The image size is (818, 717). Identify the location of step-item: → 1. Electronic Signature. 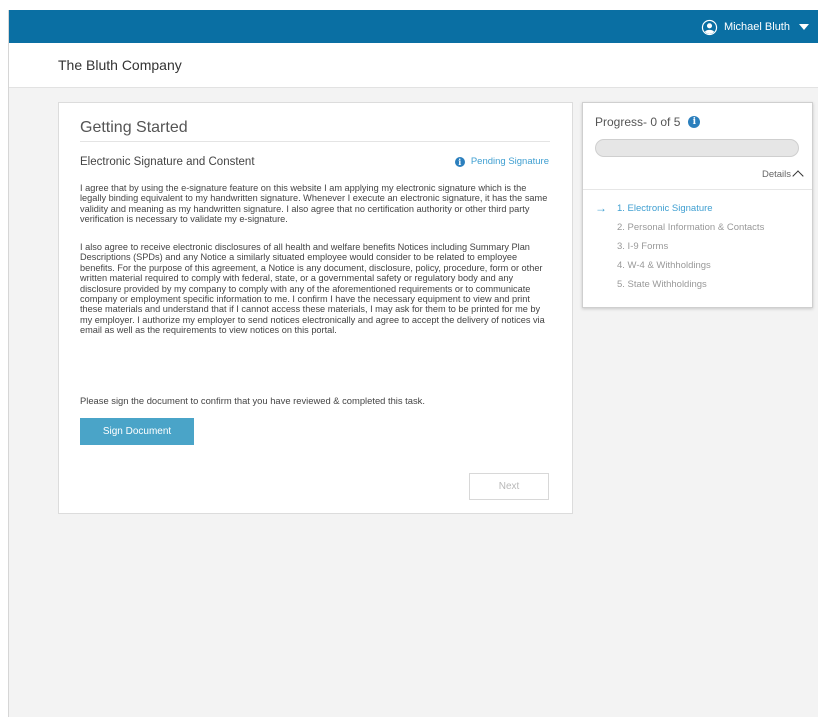
(700, 211).